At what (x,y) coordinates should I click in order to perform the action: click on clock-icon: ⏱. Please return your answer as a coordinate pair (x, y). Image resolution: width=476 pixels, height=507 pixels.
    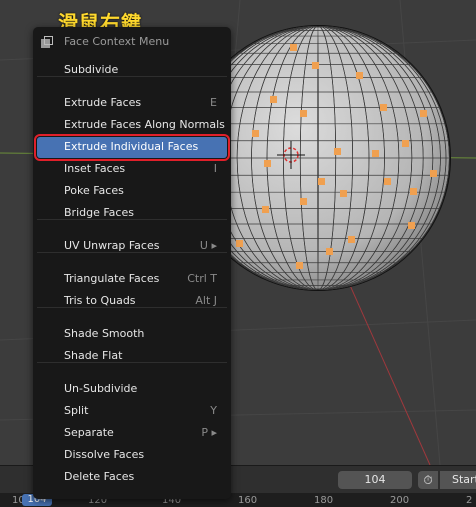
    Looking at the image, I should click on (428, 480).